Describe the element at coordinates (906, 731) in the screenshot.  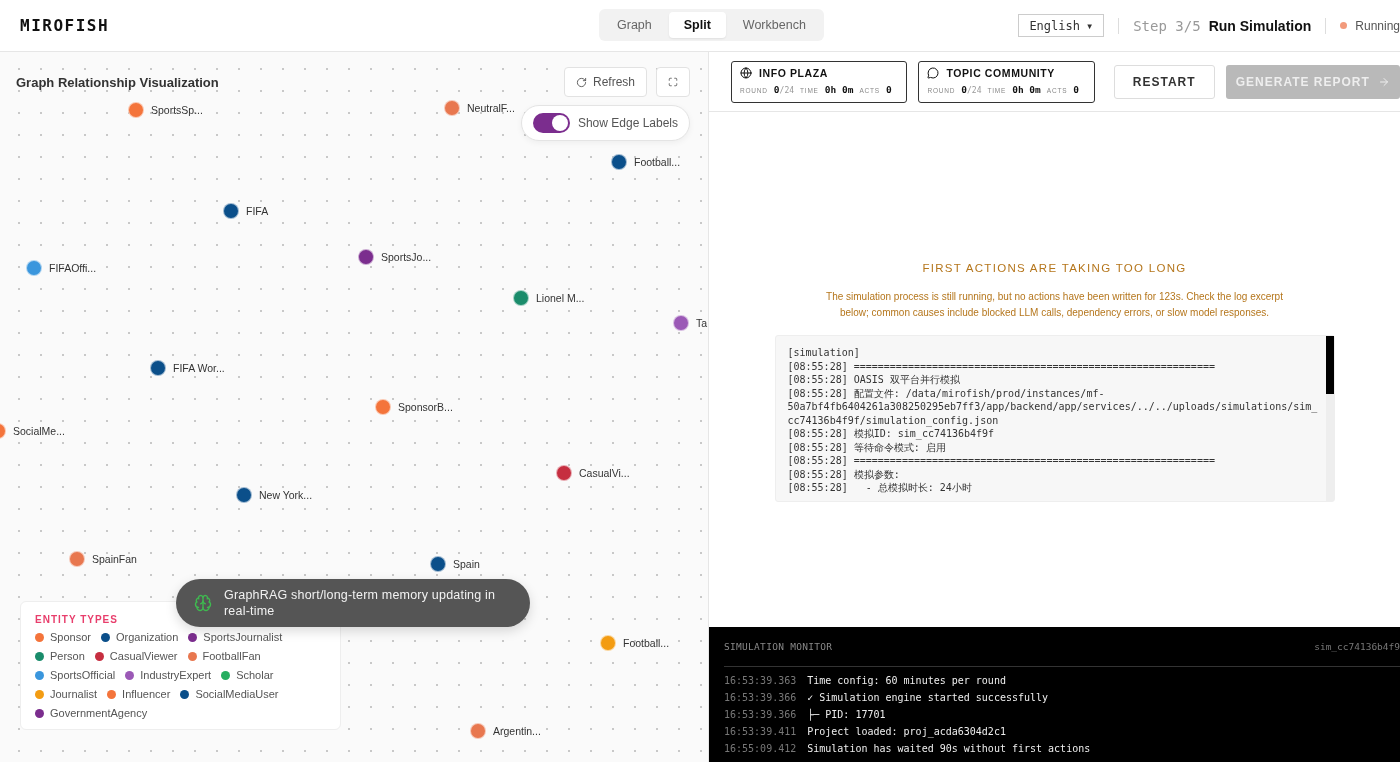
I see `log-message: Project loaded: proj_acda6304d2c1` at that location.